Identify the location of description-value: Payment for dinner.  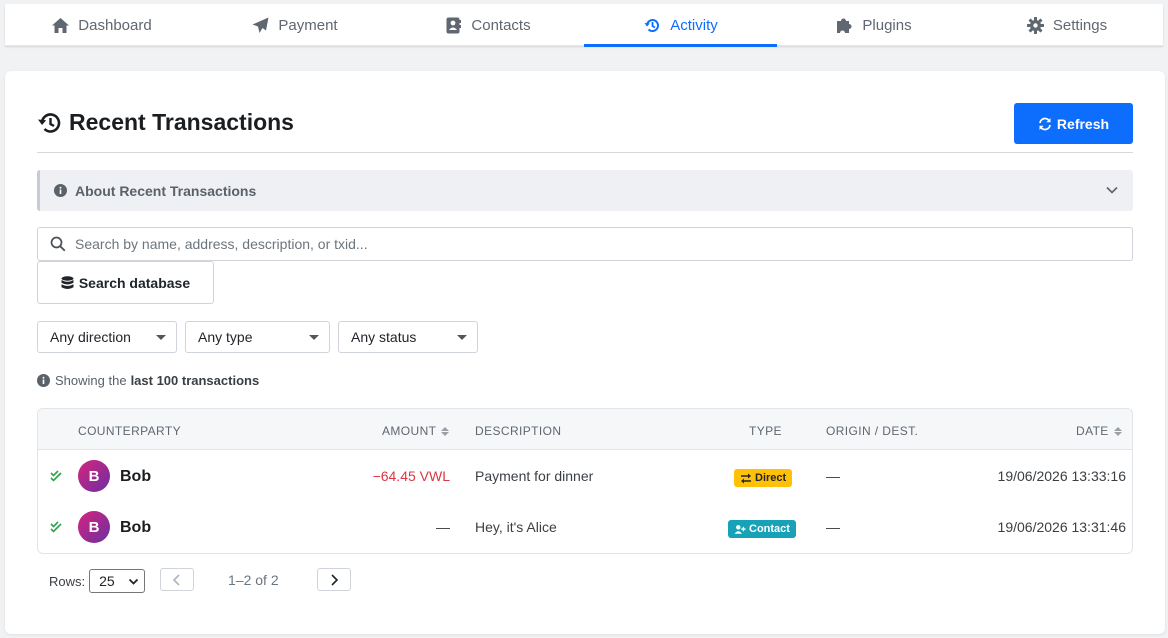
(534, 476).